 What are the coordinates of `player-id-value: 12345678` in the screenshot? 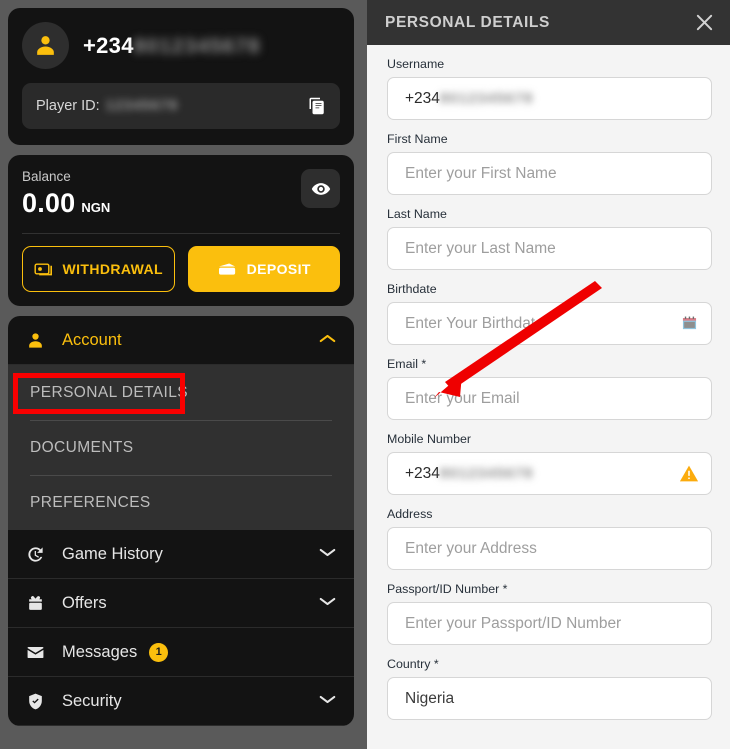 It's located at (142, 106).